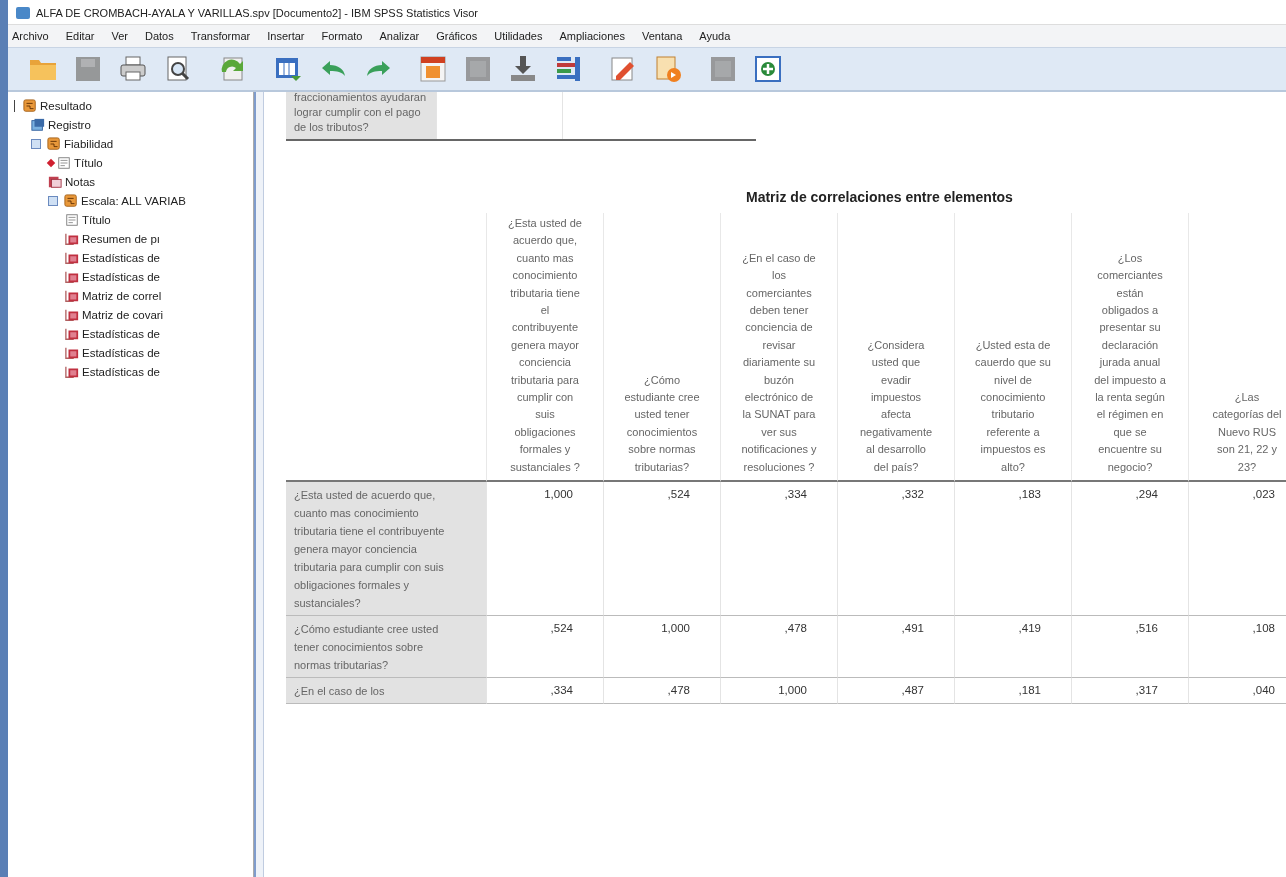  What do you see at coordinates (457, 36) in the screenshot?
I see `menu-item: Gráficos` at bounding box center [457, 36].